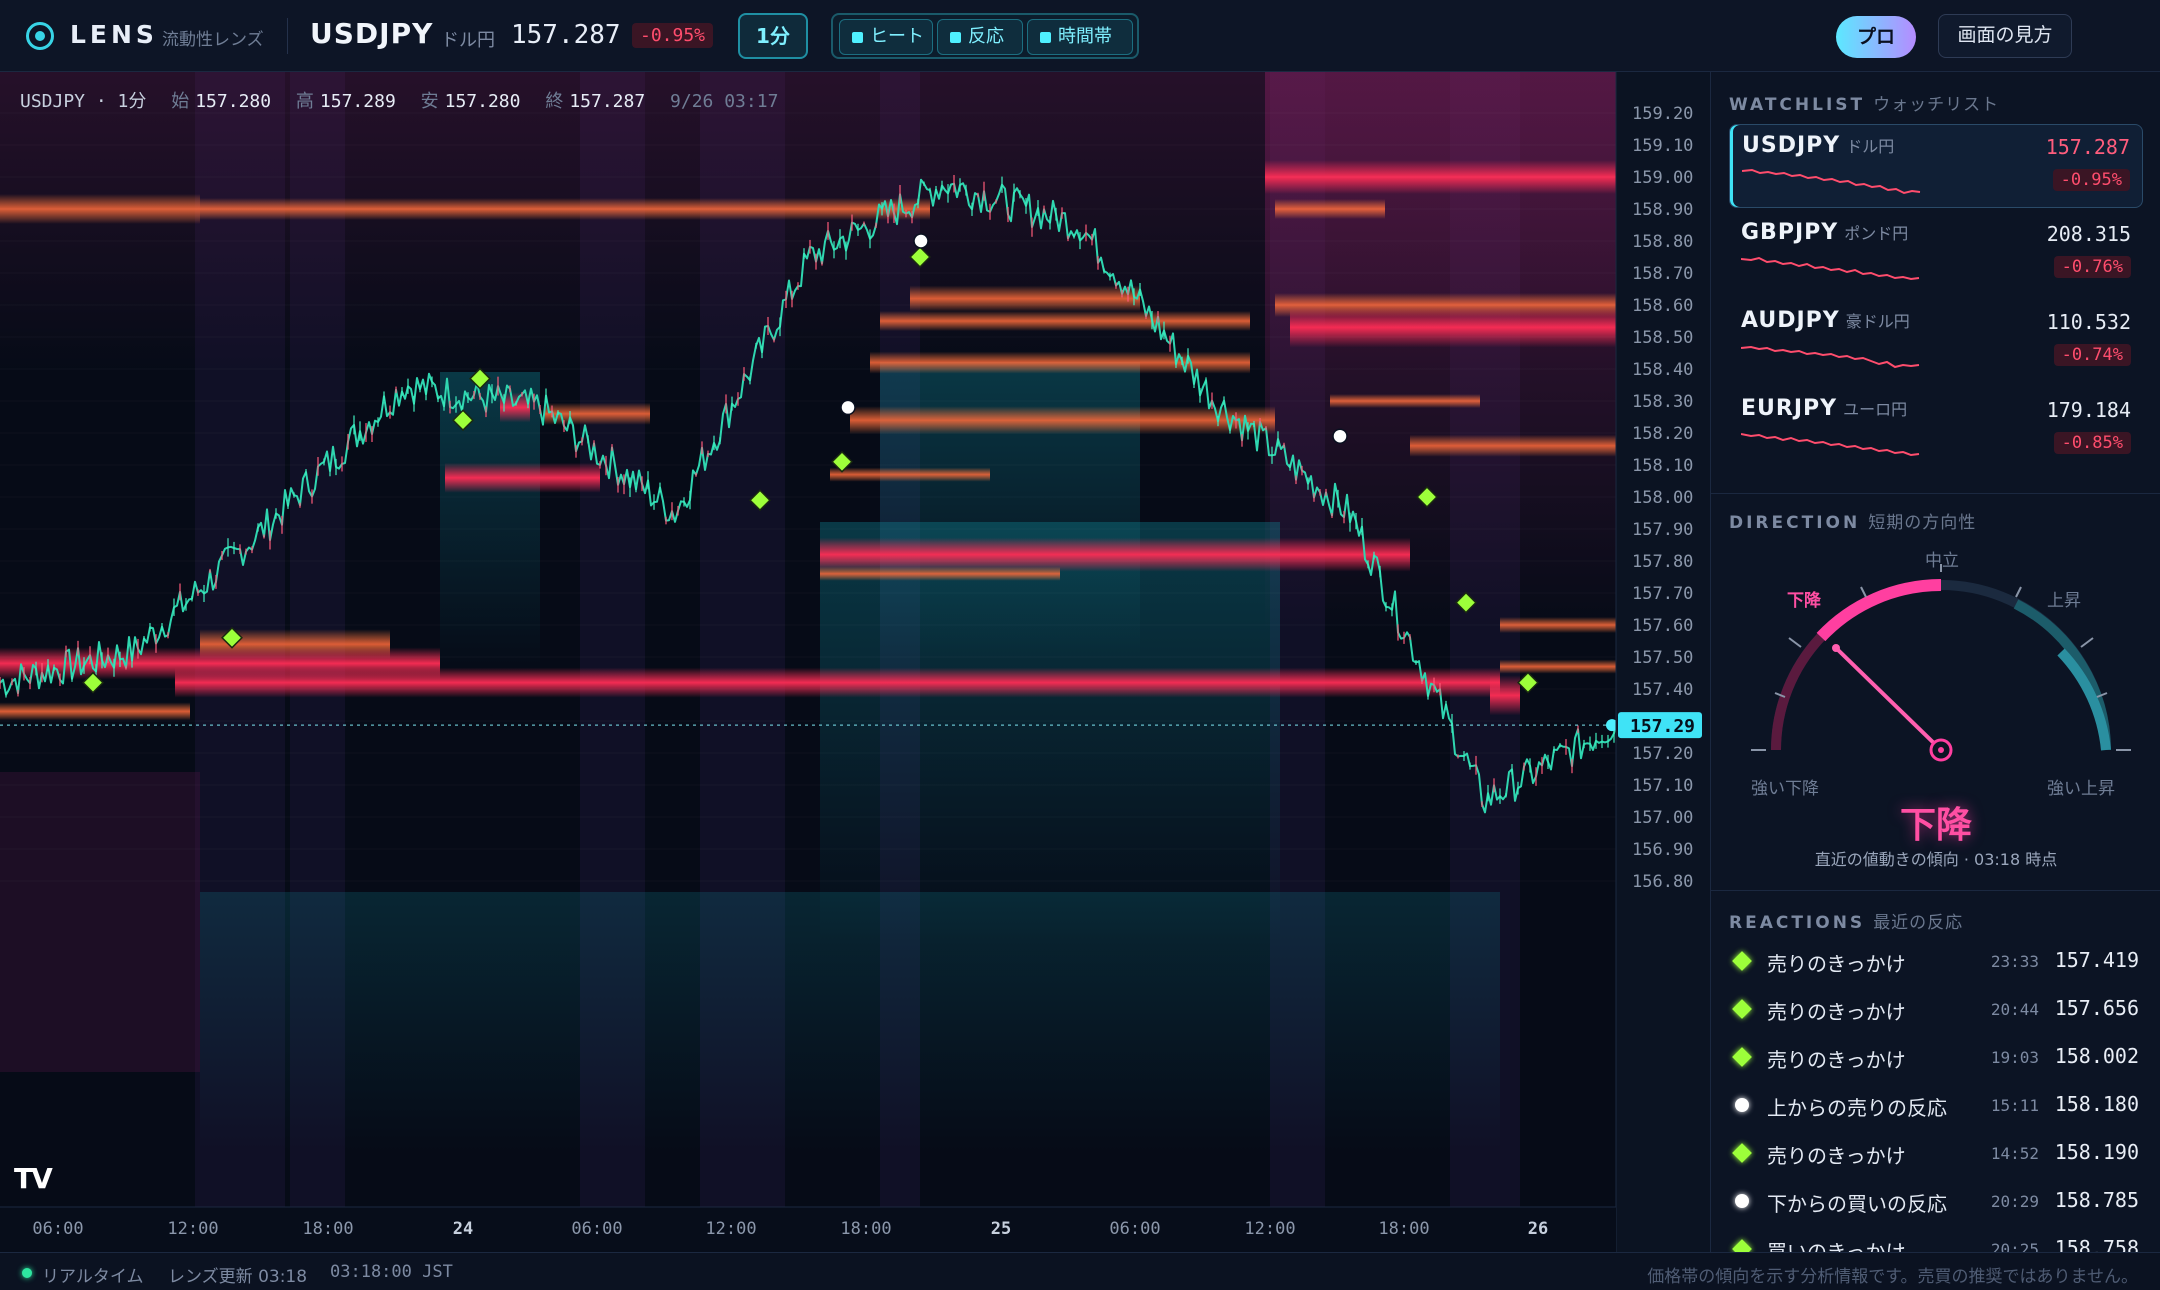  What do you see at coordinates (1797, 105) in the screenshot?
I see `watchlist-title-en: WATCHLIST` at bounding box center [1797, 105].